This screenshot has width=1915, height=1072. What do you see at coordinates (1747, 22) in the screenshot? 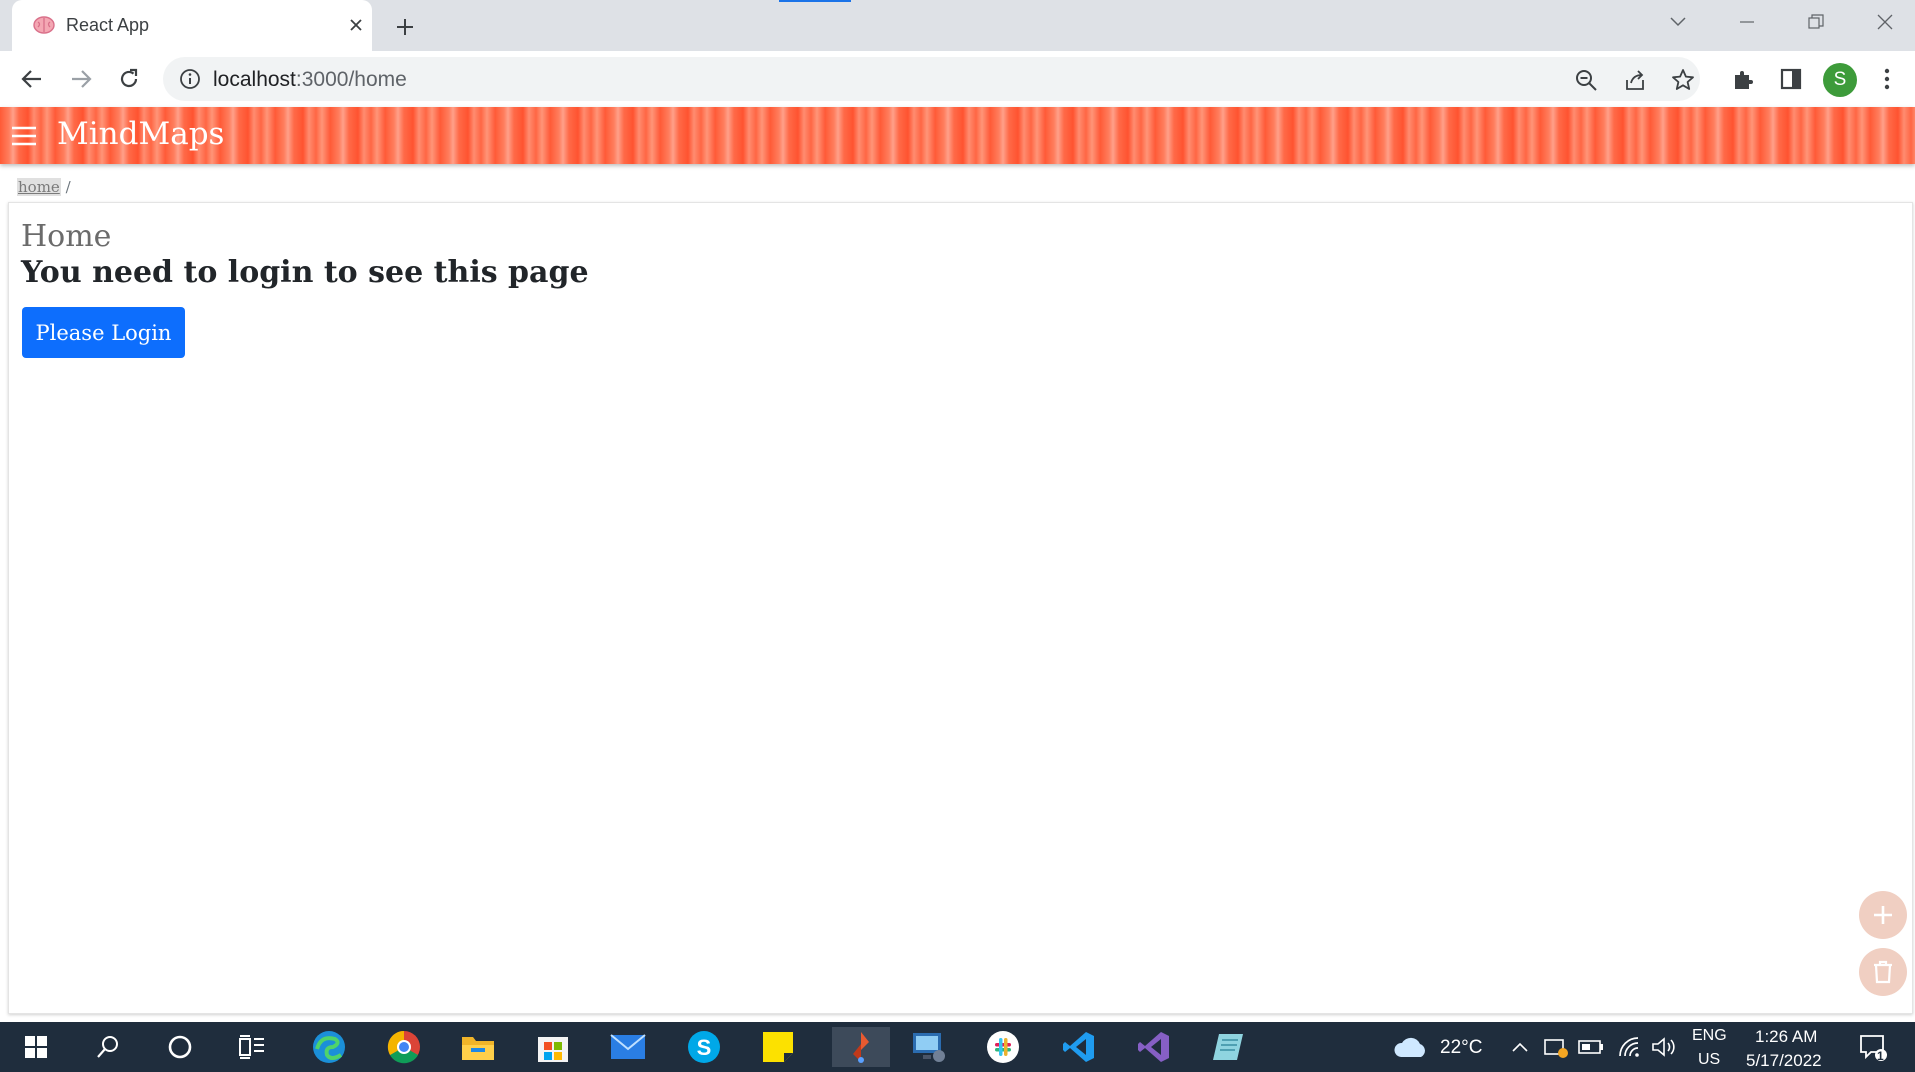
I see `minimize-icon` at bounding box center [1747, 22].